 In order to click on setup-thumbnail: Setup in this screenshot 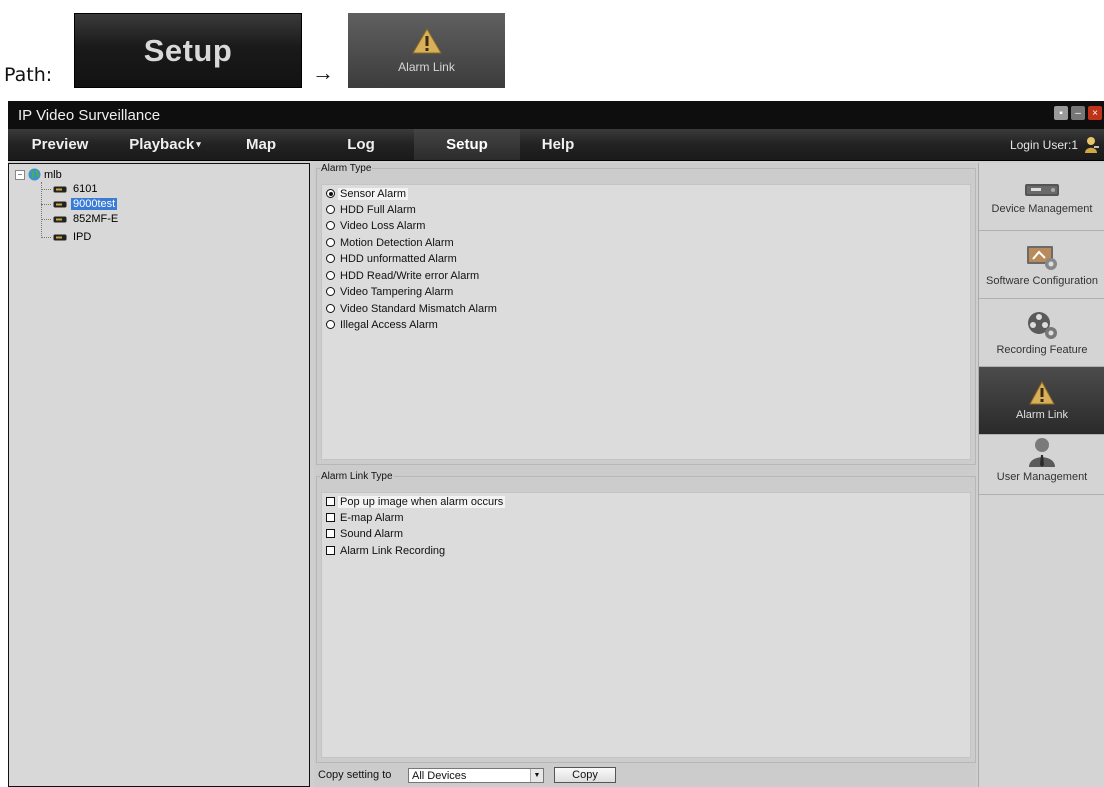, I will do `click(188, 50)`.